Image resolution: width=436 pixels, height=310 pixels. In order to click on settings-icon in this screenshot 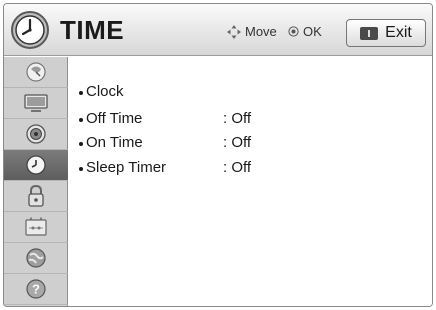, I will do `click(36, 226)`.